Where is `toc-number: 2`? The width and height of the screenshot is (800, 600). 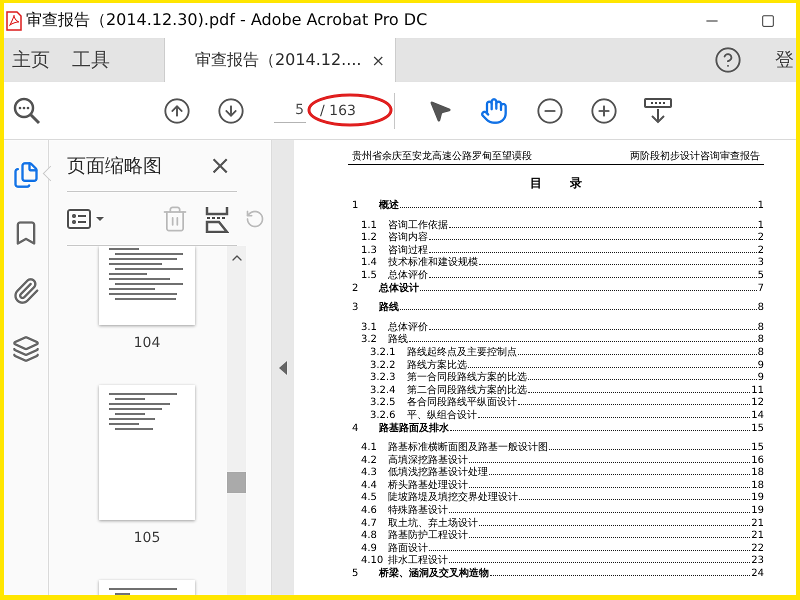 toc-number: 2 is located at coordinates (356, 289).